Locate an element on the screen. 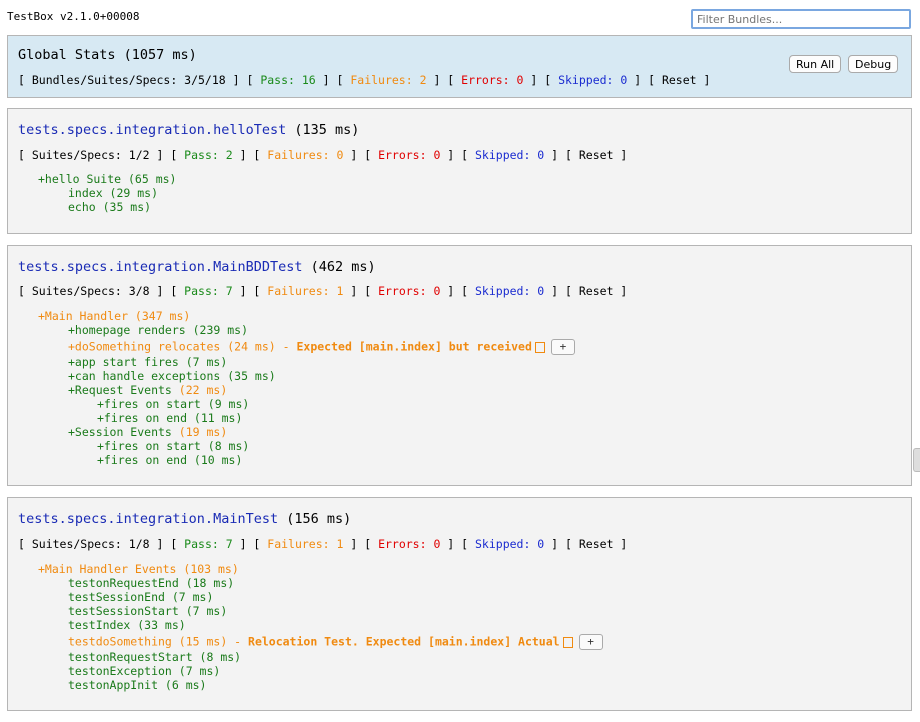  spec-item: +fires on start (9 ms) is located at coordinates (173, 404).